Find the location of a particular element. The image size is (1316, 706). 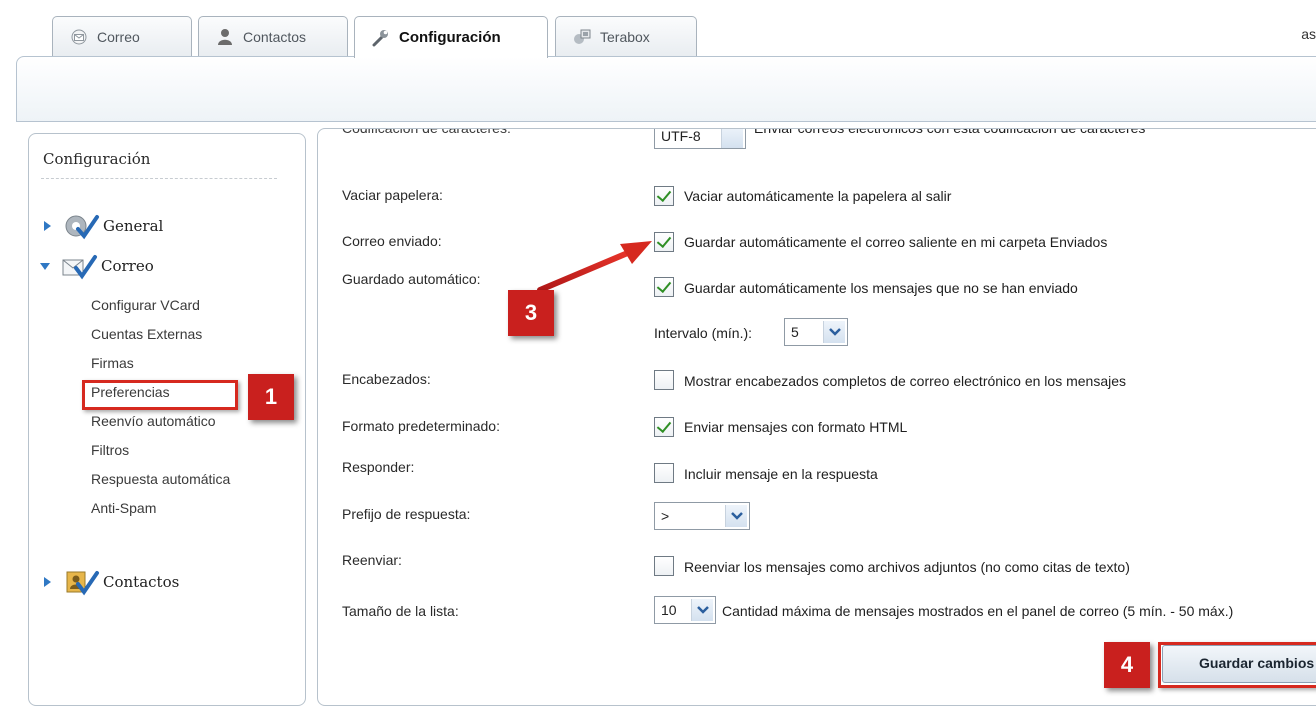

save-button-highlight is located at coordinates (1237, 665).